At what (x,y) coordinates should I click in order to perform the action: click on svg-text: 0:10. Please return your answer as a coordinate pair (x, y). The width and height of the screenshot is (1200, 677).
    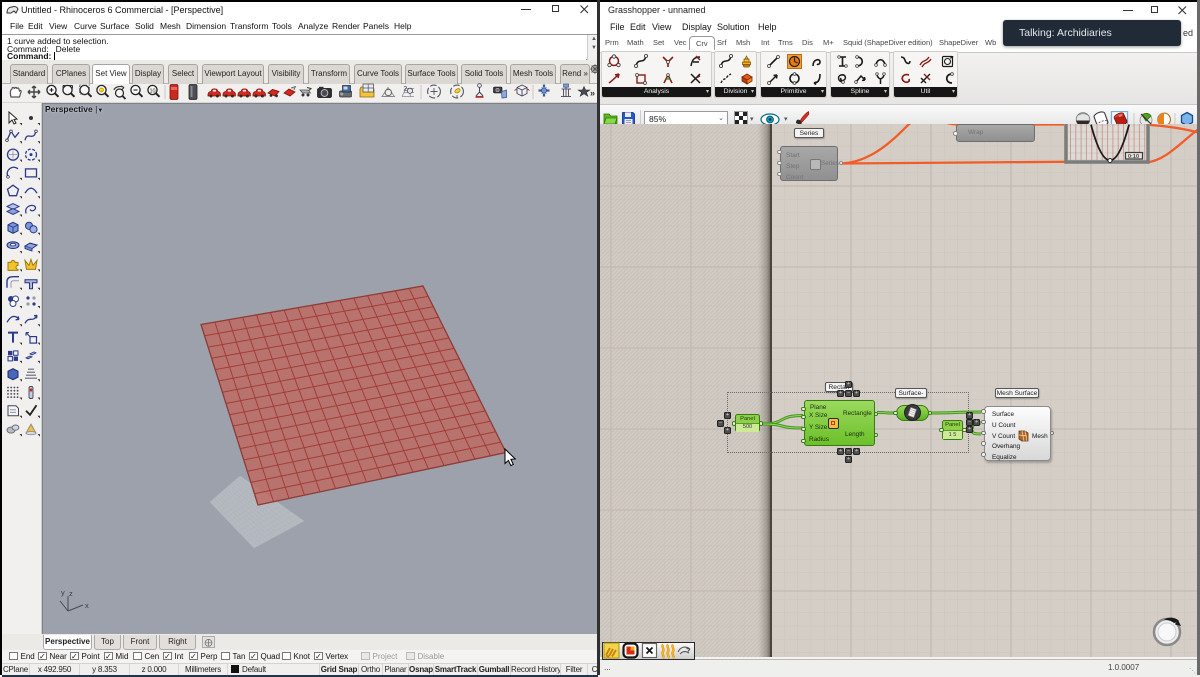
    Looking at the image, I should click on (1133, 157).